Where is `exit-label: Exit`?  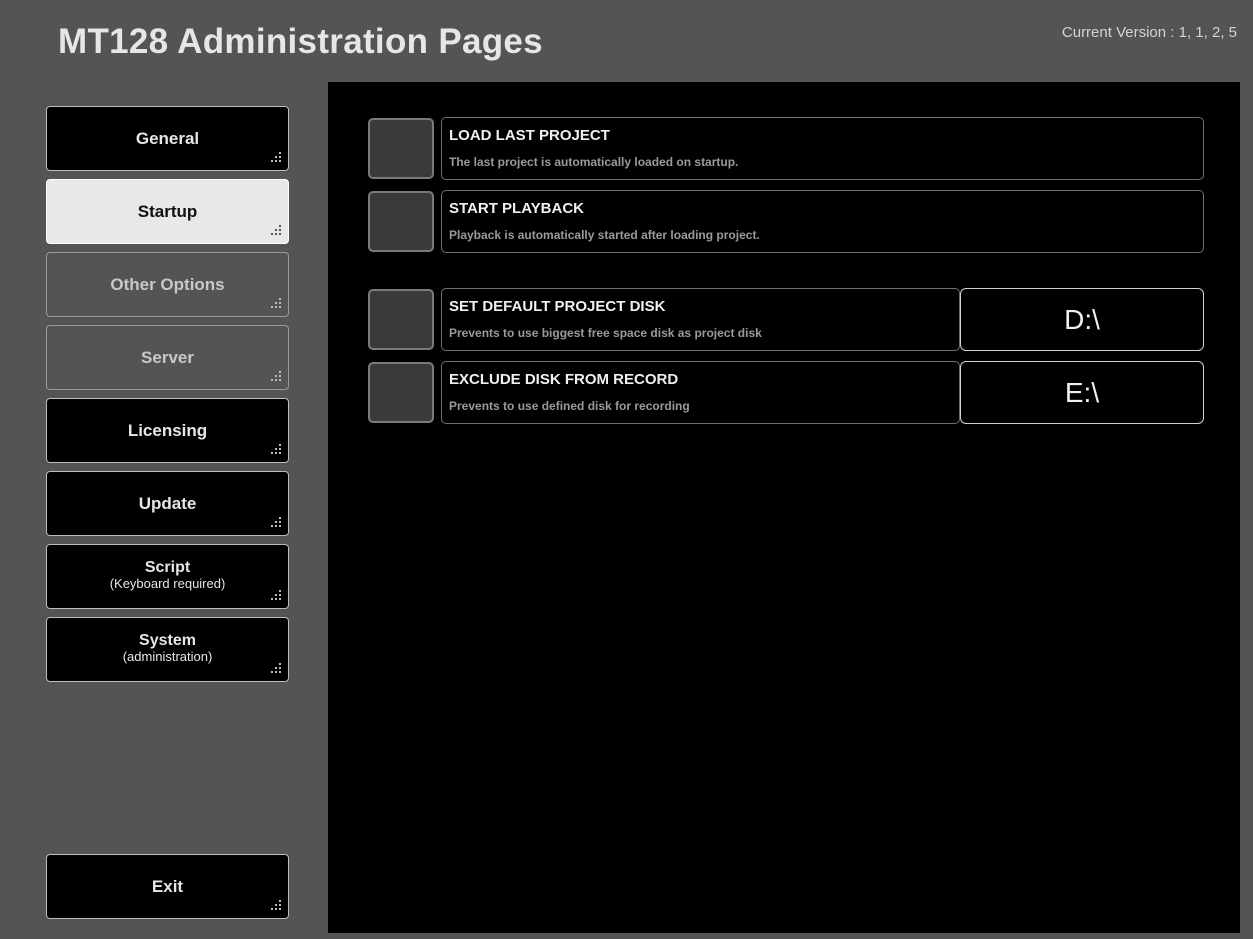
exit-label: Exit is located at coordinates (167, 886).